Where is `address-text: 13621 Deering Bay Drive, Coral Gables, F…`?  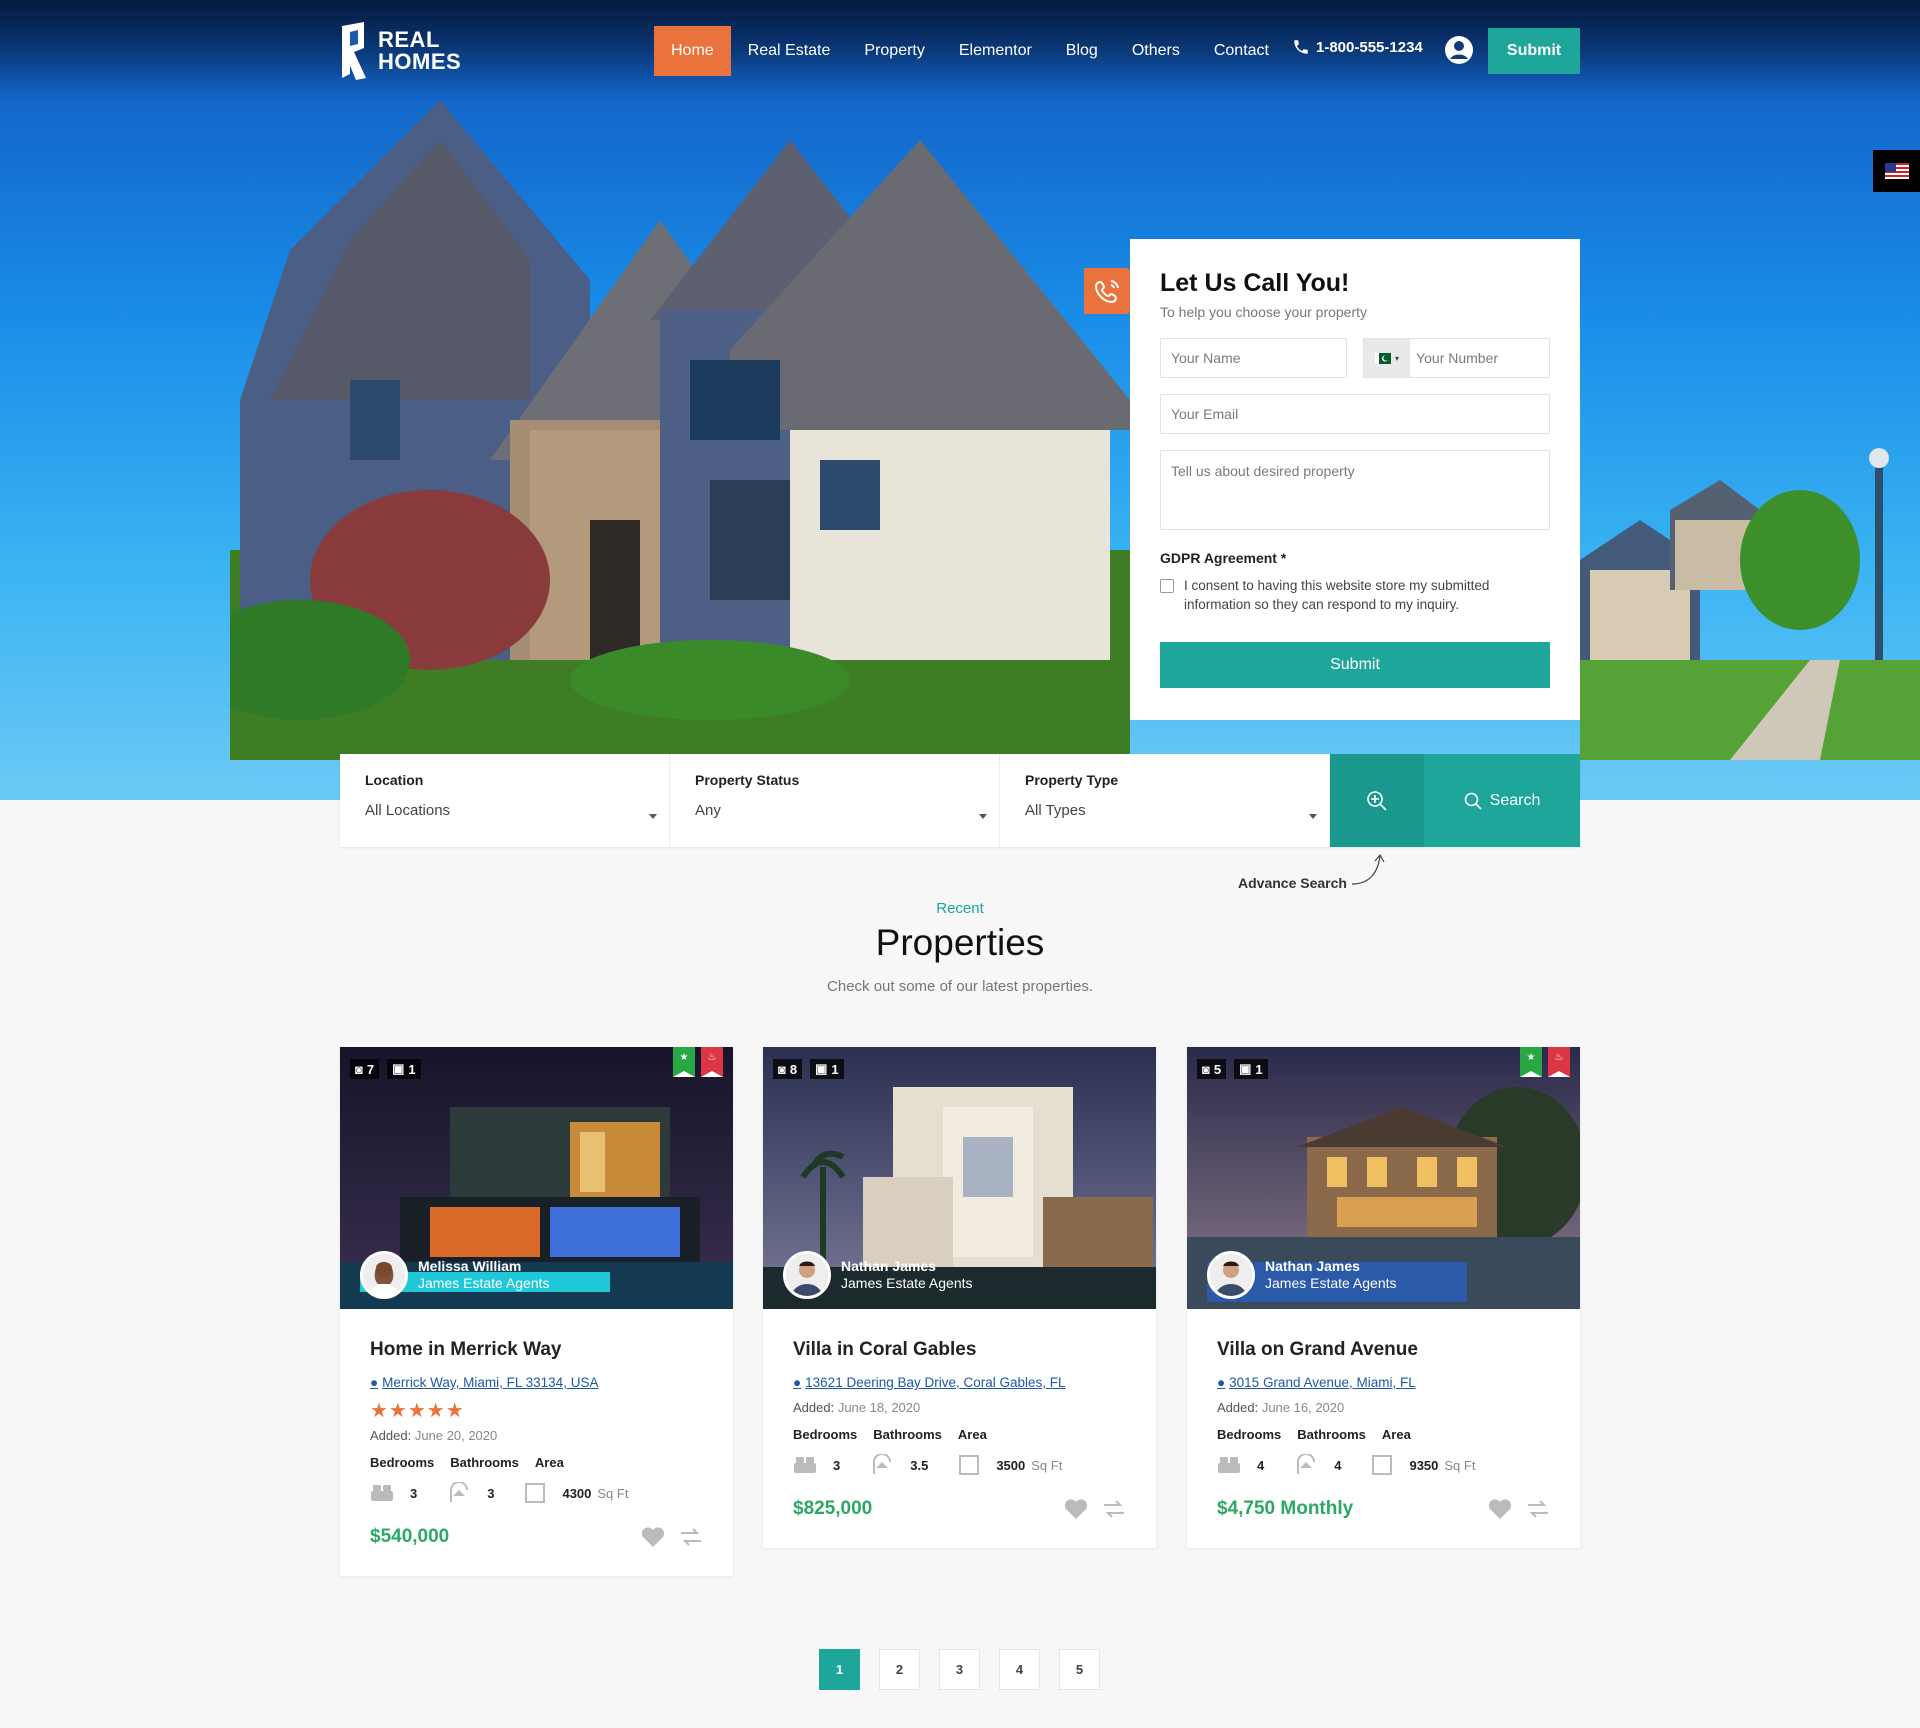
address-text: 13621 Deering Bay Drive, Coral Gables, F… is located at coordinates (935, 1382).